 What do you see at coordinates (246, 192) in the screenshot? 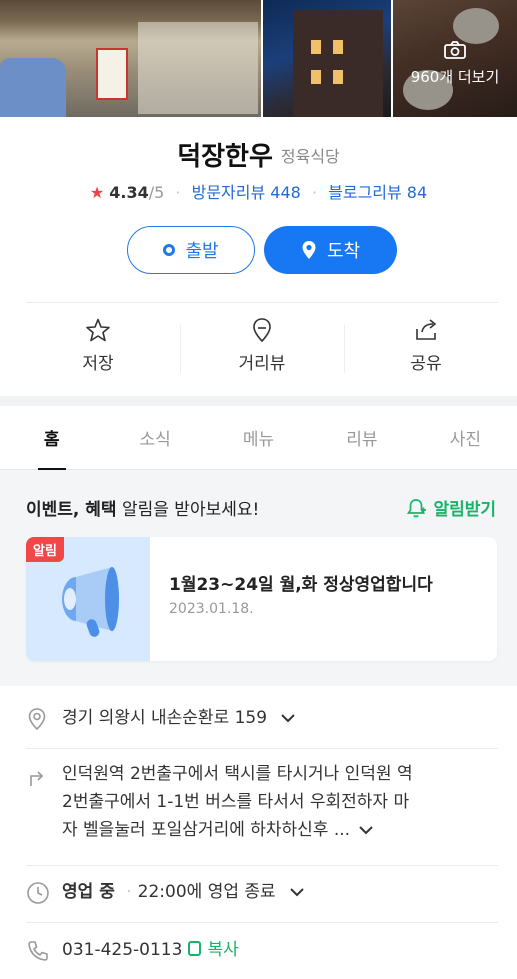
I see `visitor-reviews-link: 방문자리뷰 448` at bounding box center [246, 192].